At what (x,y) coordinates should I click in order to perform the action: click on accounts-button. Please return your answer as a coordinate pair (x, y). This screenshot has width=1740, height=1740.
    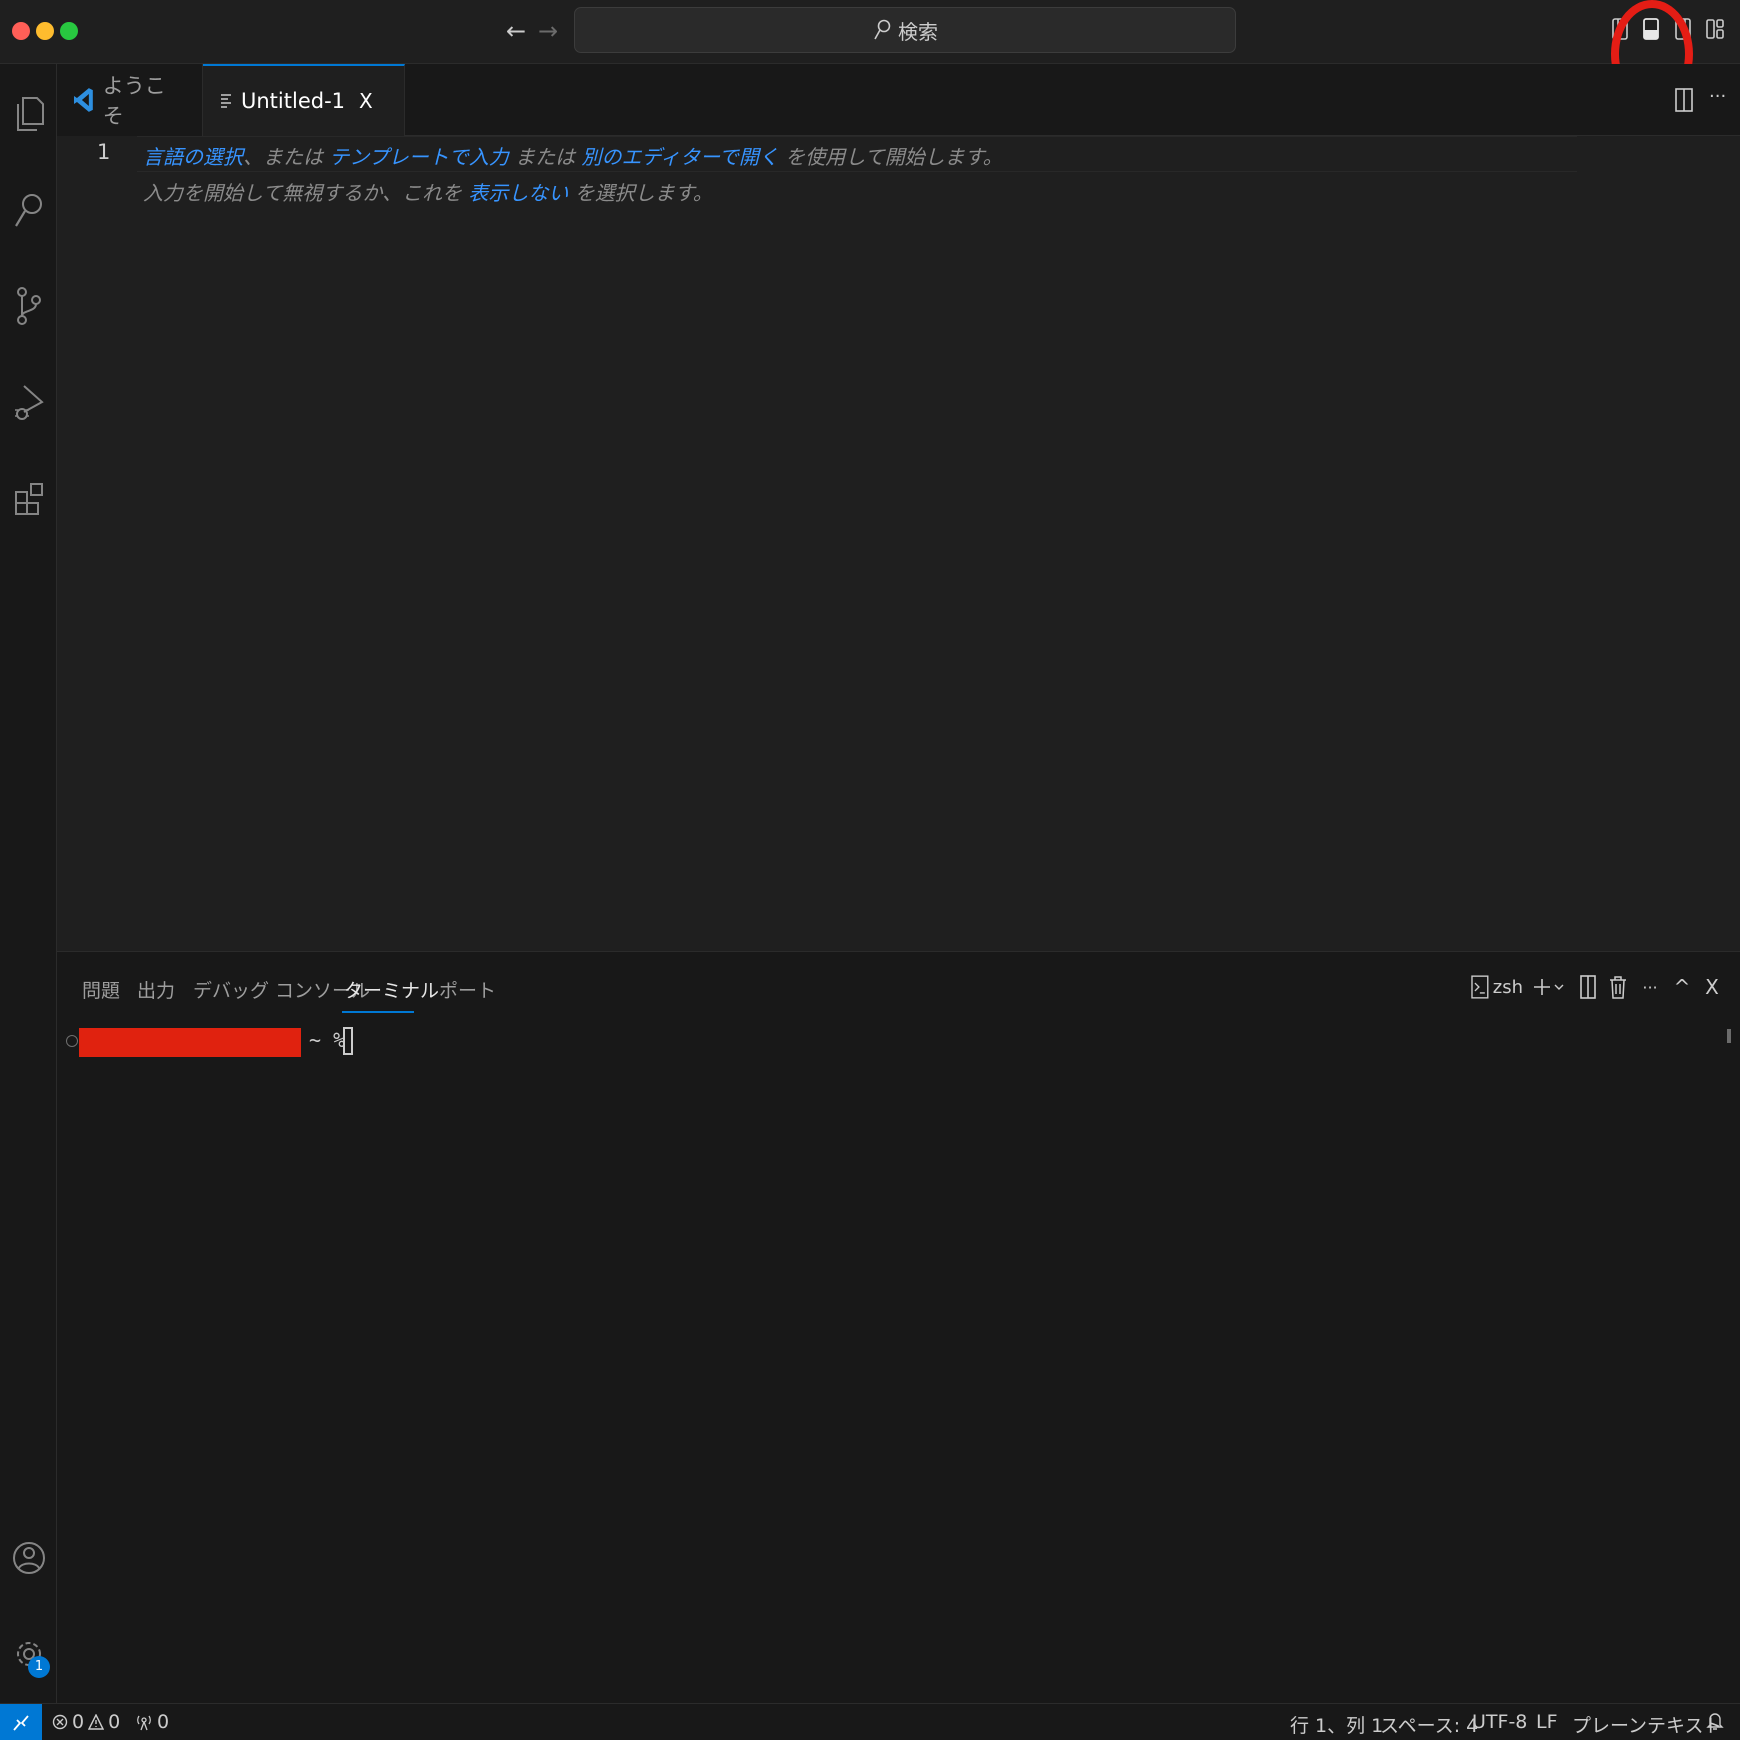
    Looking at the image, I should click on (29, 1558).